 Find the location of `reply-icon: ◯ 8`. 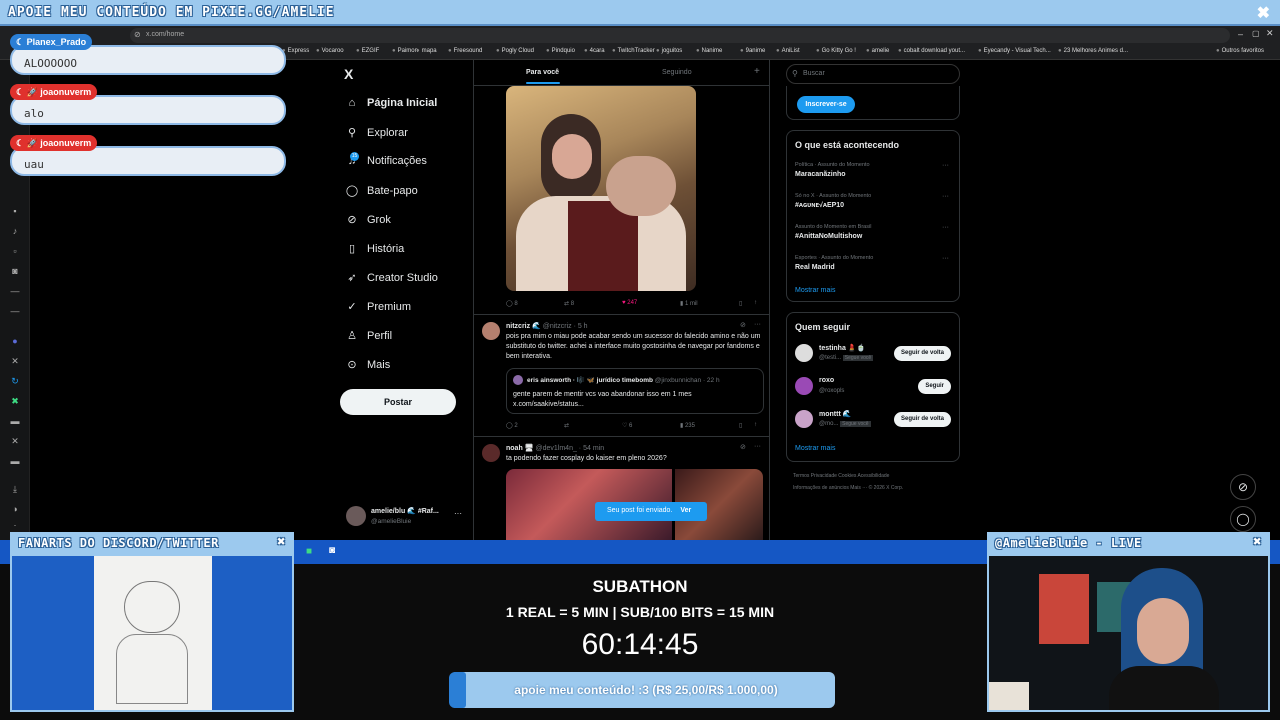

reply-icon: ◯ 8 is located at coordinates (512, 303).